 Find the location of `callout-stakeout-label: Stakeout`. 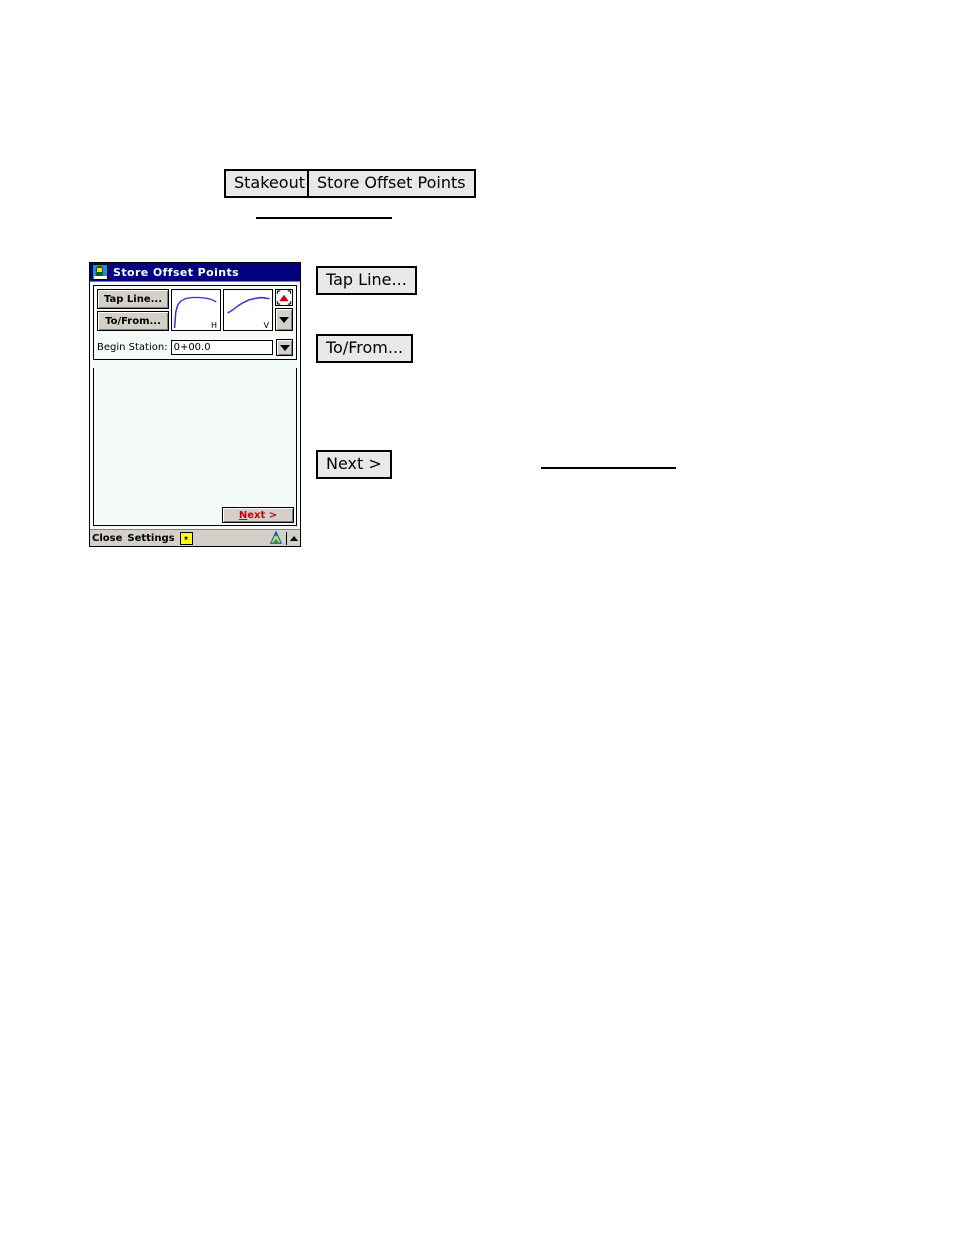

callout-stakeout-label: Stakeout is located at coordinates (269, 182).